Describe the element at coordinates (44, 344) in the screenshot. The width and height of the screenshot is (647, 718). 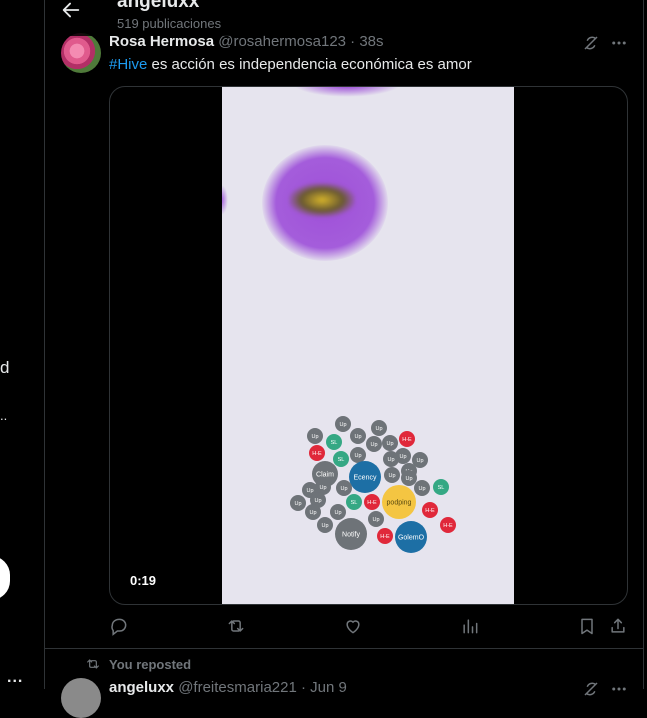
I see `column-divider` at that location.